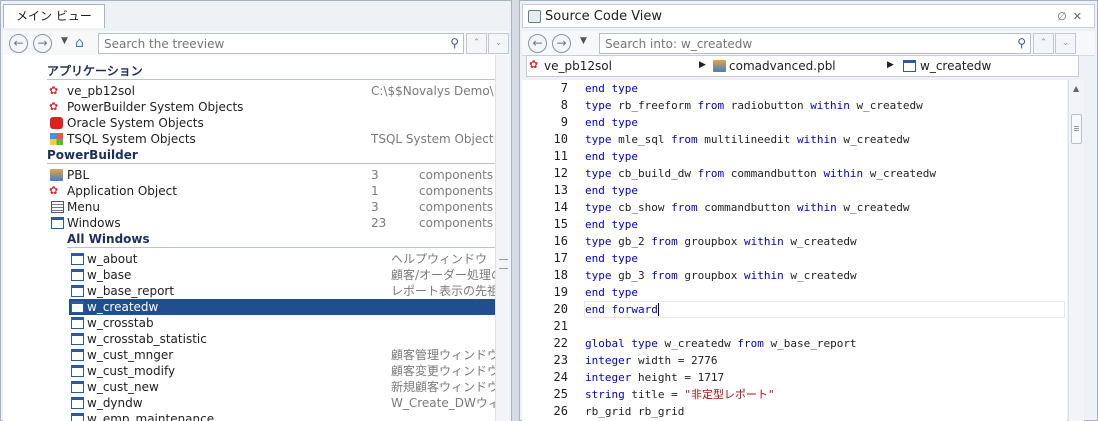  Describe the element at coordinates (641, 105) in the screenshot. I see `code-token: type rb_freeform` at that location.